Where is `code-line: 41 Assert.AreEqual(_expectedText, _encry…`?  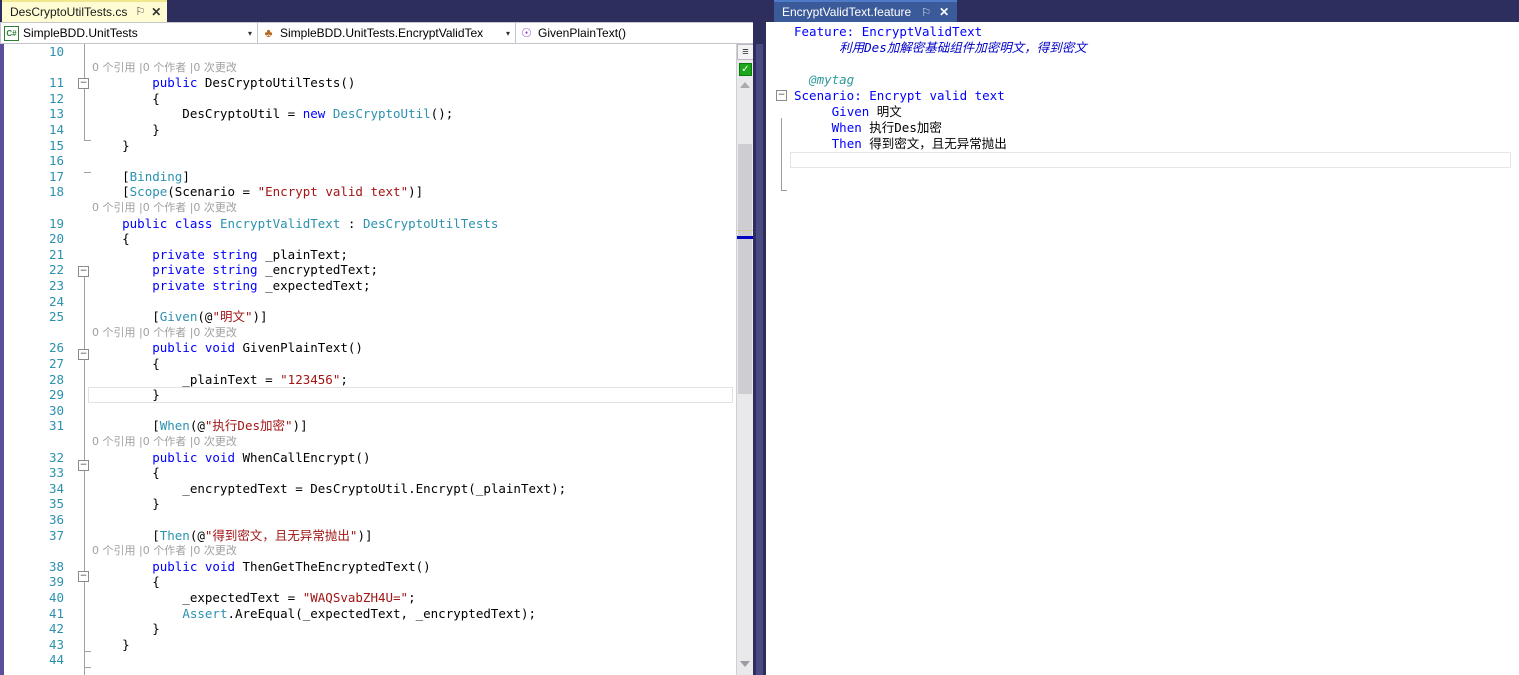 code-line: 41 Assert.AreEqual(_expectedText, _encry… is located at coordinates (367, 614).